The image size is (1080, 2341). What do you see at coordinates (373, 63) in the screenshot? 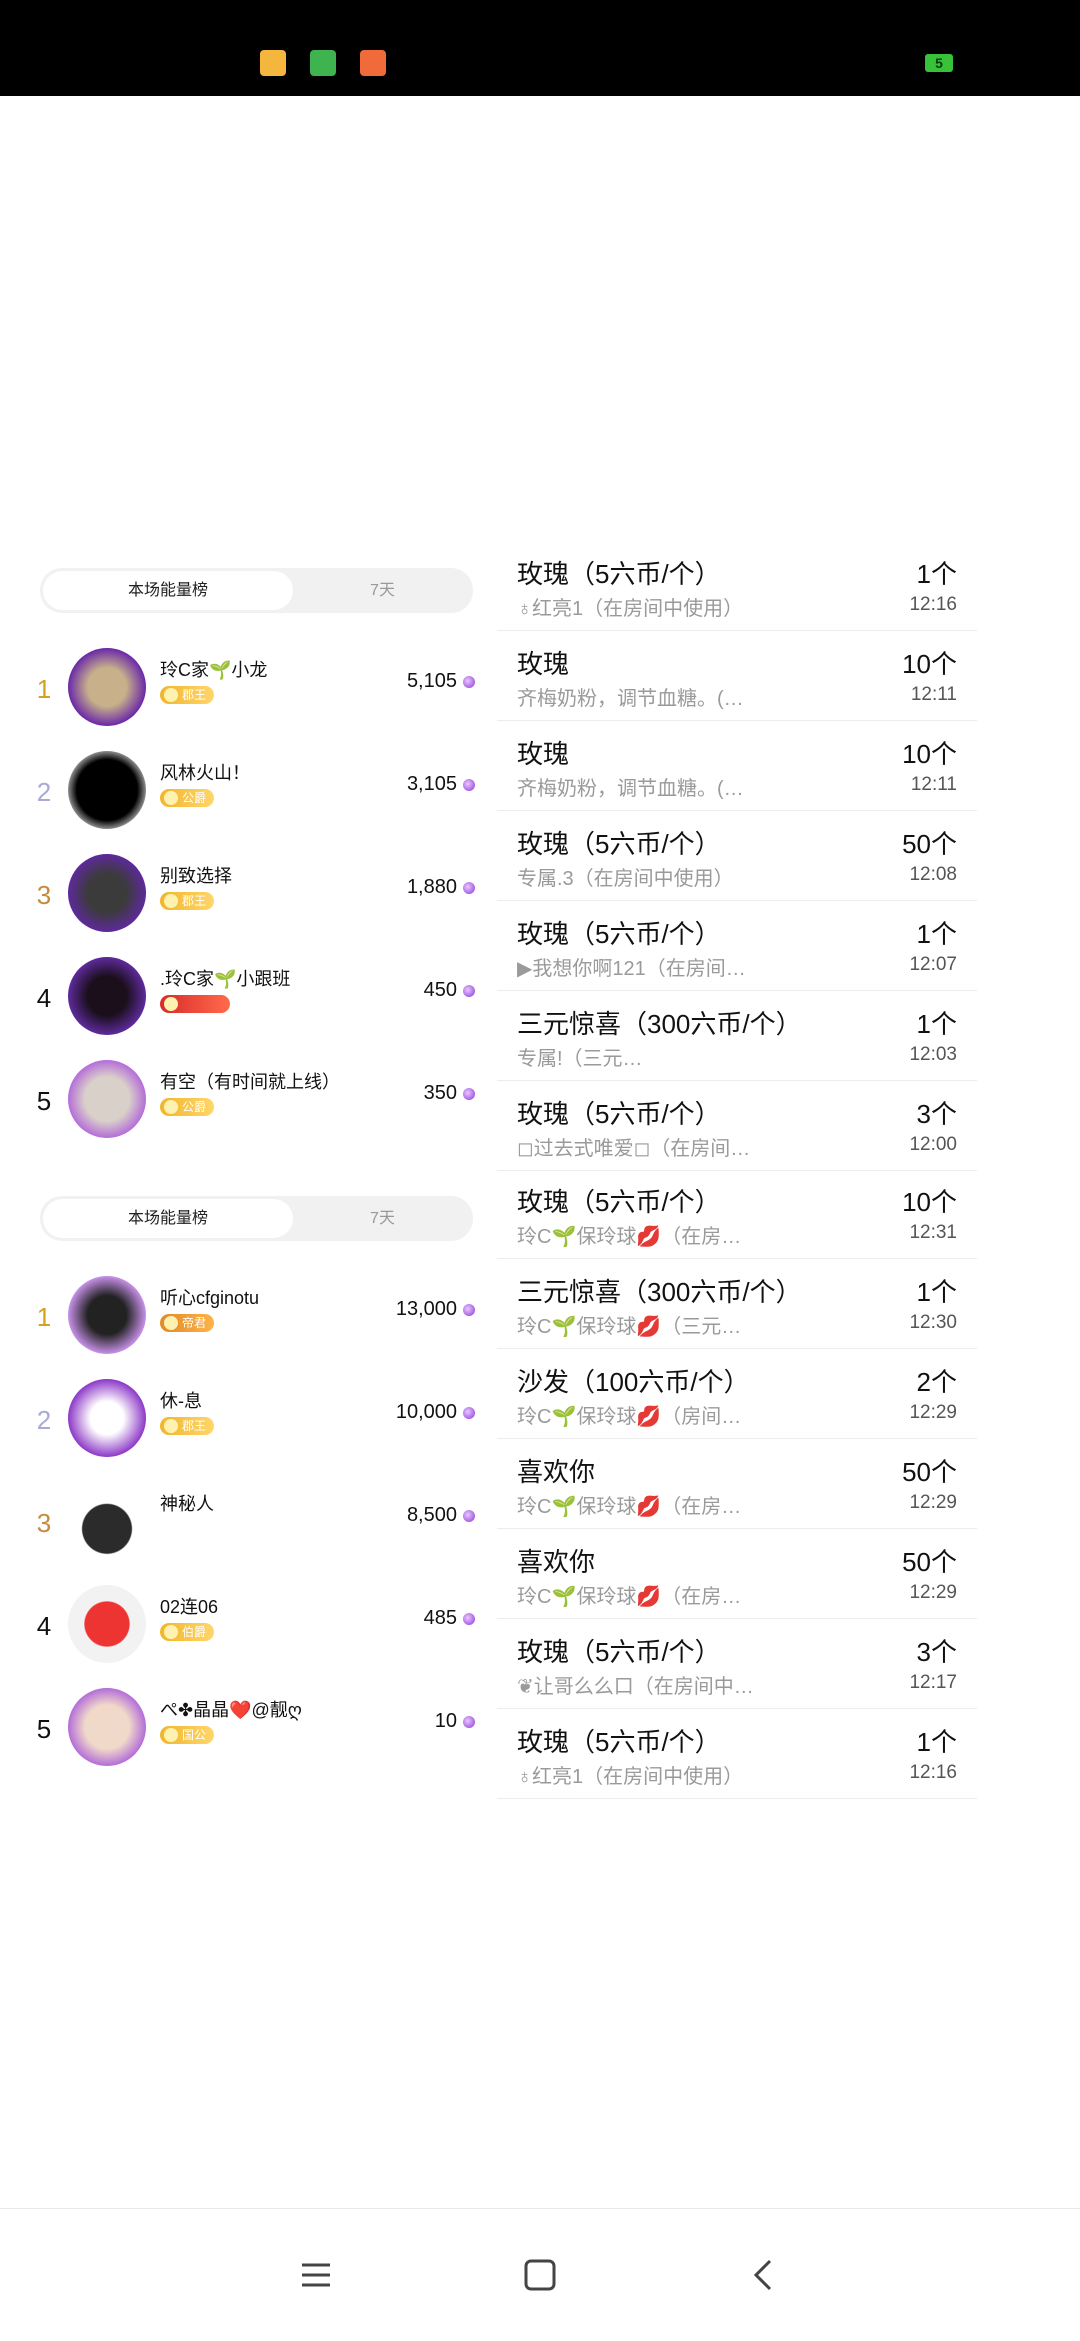
I see `shop-icon` at bounding box center [373, 63].